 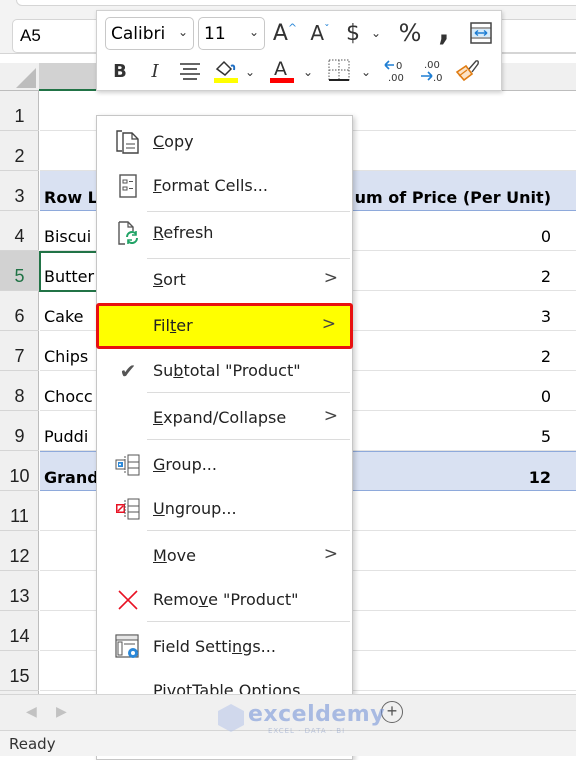 I want to click on row-header: 3, so click(x=19, y=191).